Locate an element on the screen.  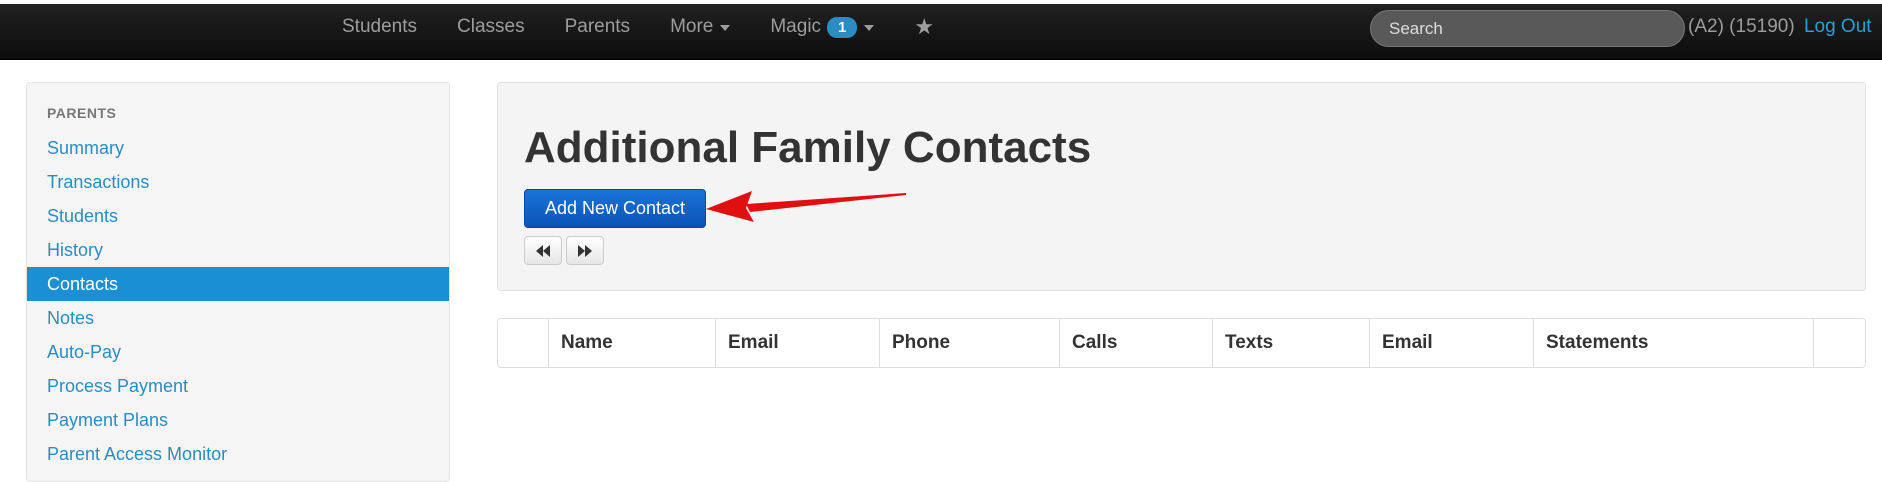
sidebar-header: PARENTS is located at coordinates (82, 113).